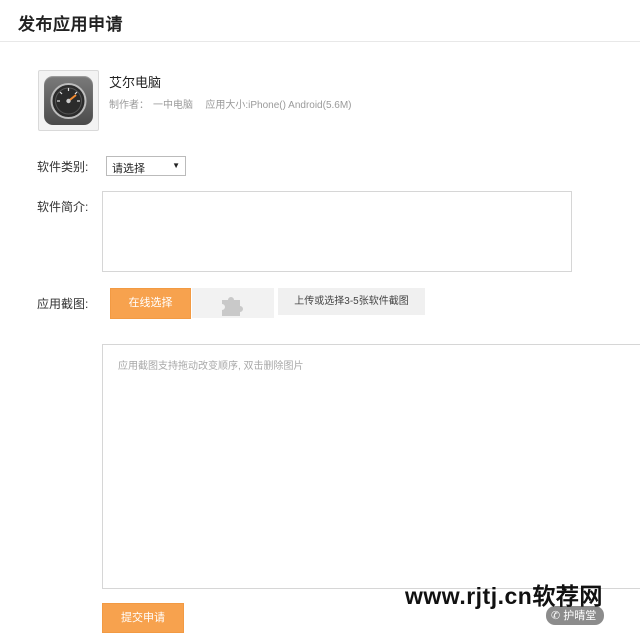  I want to click on wechat-account-name: 护晴堂, so click(580, 616).